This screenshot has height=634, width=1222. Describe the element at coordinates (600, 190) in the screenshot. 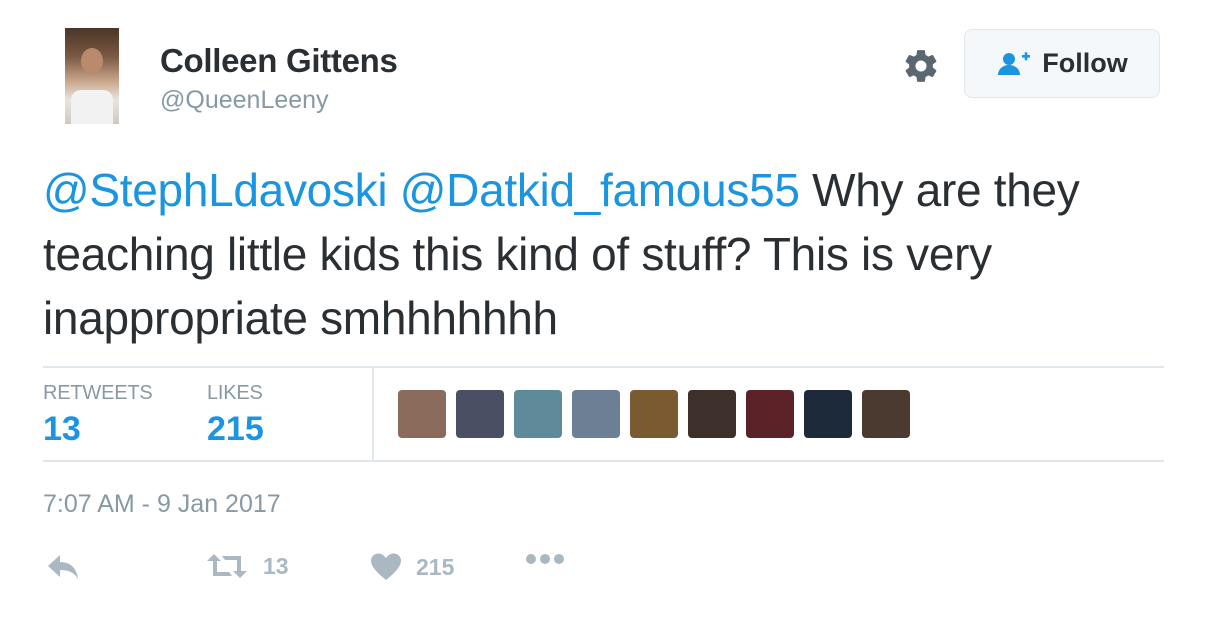

I see `mention-link: @Datkid_famous55` at that location.